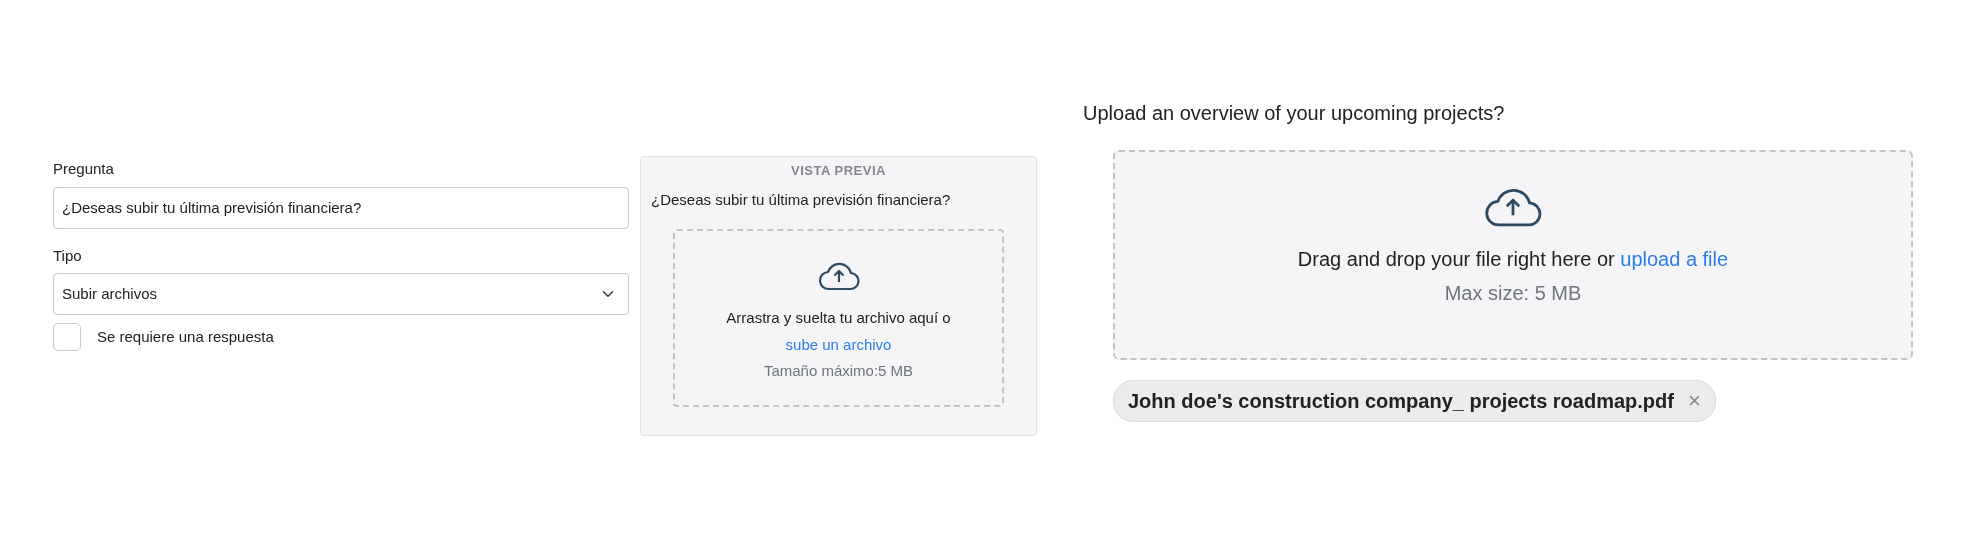  What do you see at coordinates (341, 207) in the screenshot?
I see `question-field: ¿Deseas subir tu última previsión financiera?` at bounding box center [341, 207].